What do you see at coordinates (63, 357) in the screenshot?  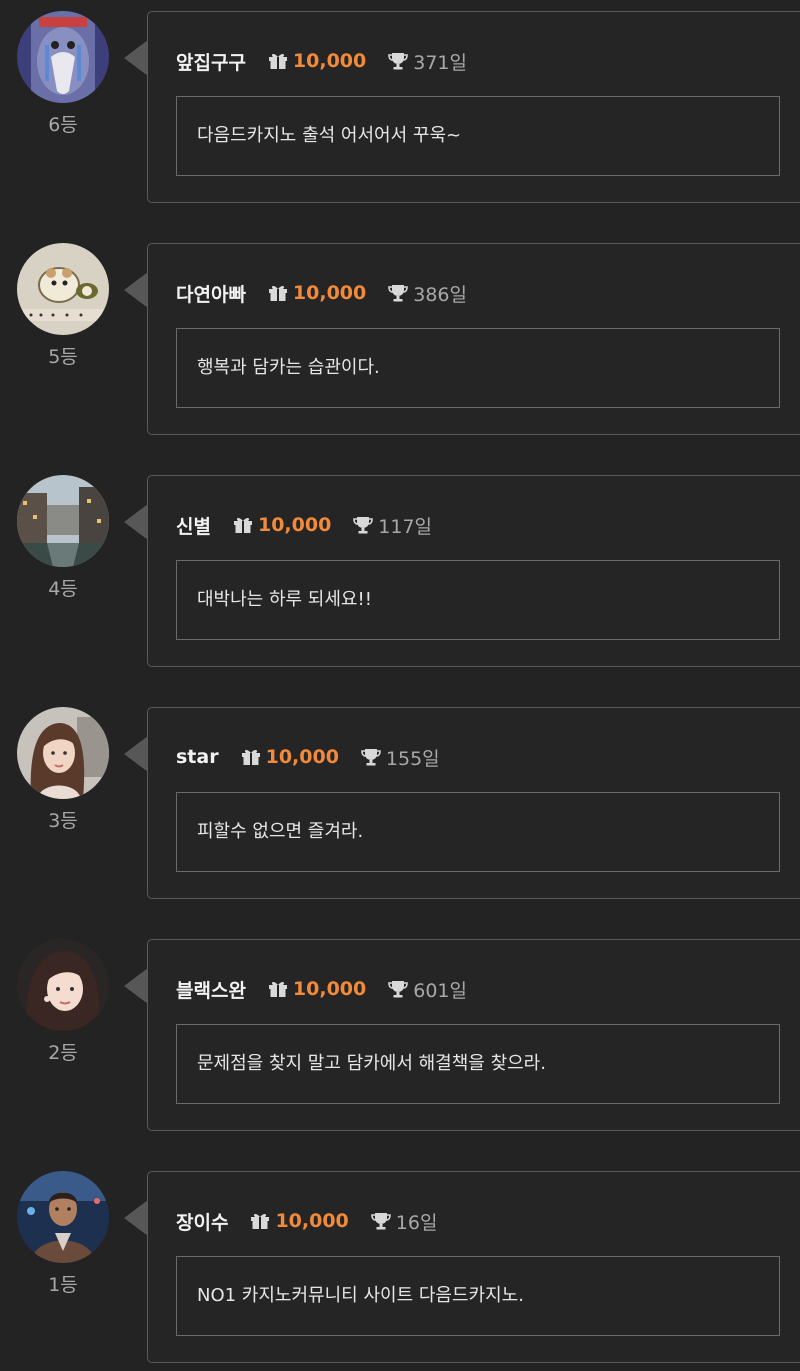 I see `rank-label: 5등` at bounding box center [63, 357].